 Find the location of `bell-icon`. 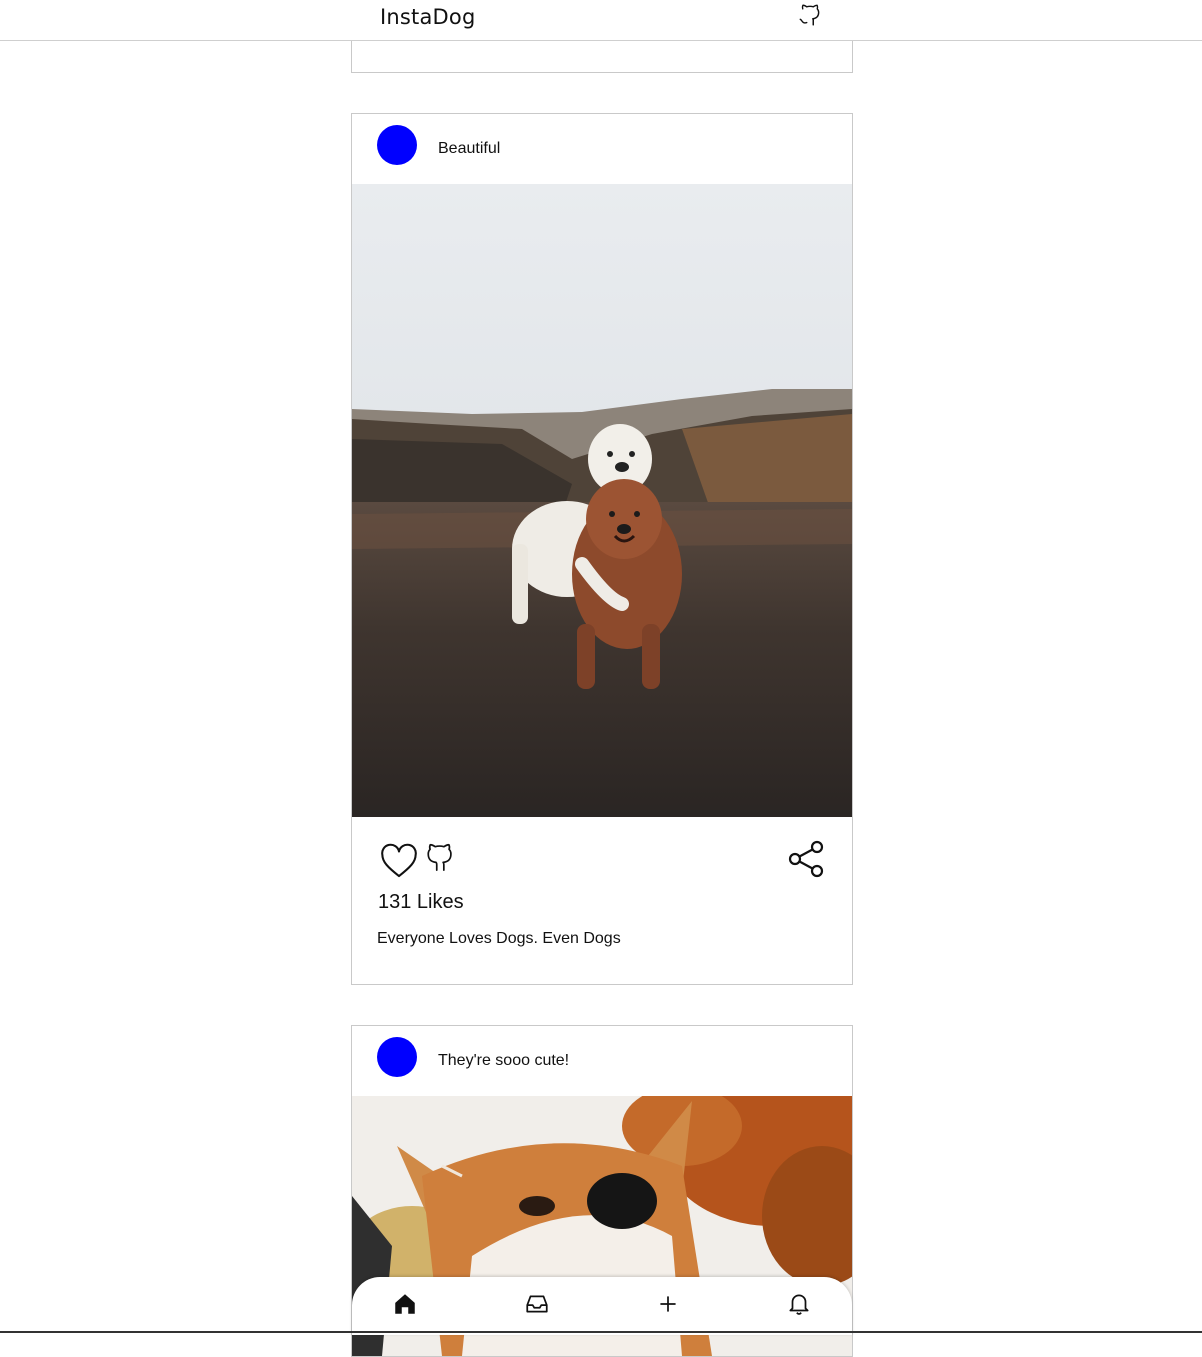

bell-icon is located at coordinates (799, 1304).